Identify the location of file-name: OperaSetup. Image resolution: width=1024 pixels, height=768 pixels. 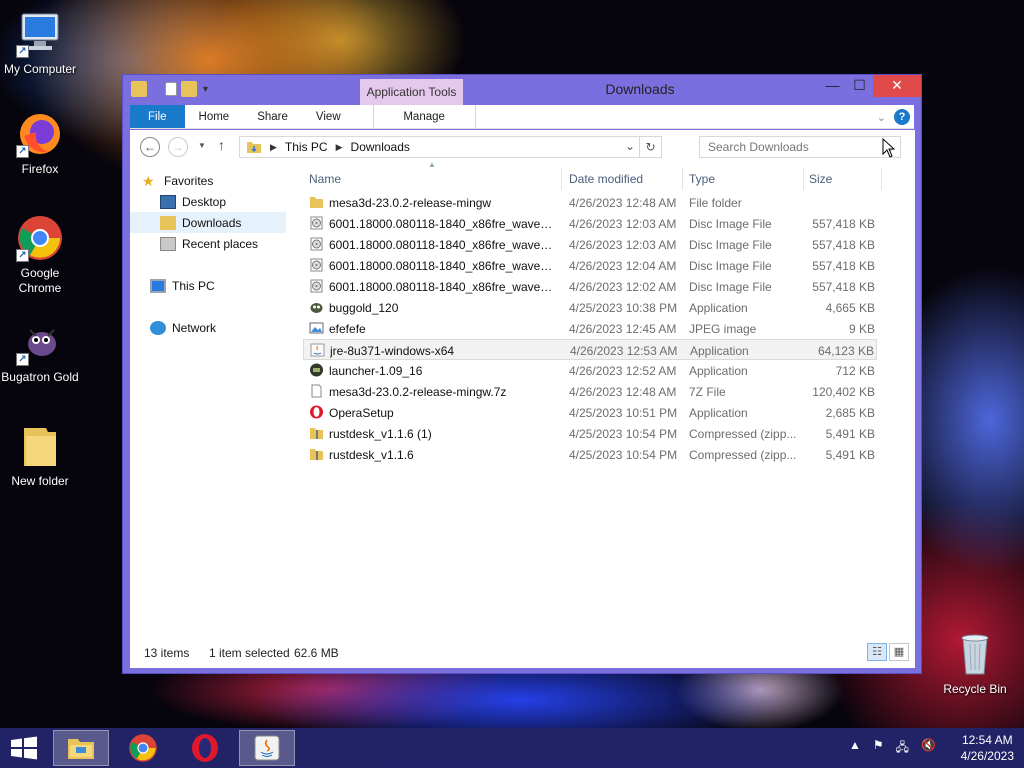
(361, 413).